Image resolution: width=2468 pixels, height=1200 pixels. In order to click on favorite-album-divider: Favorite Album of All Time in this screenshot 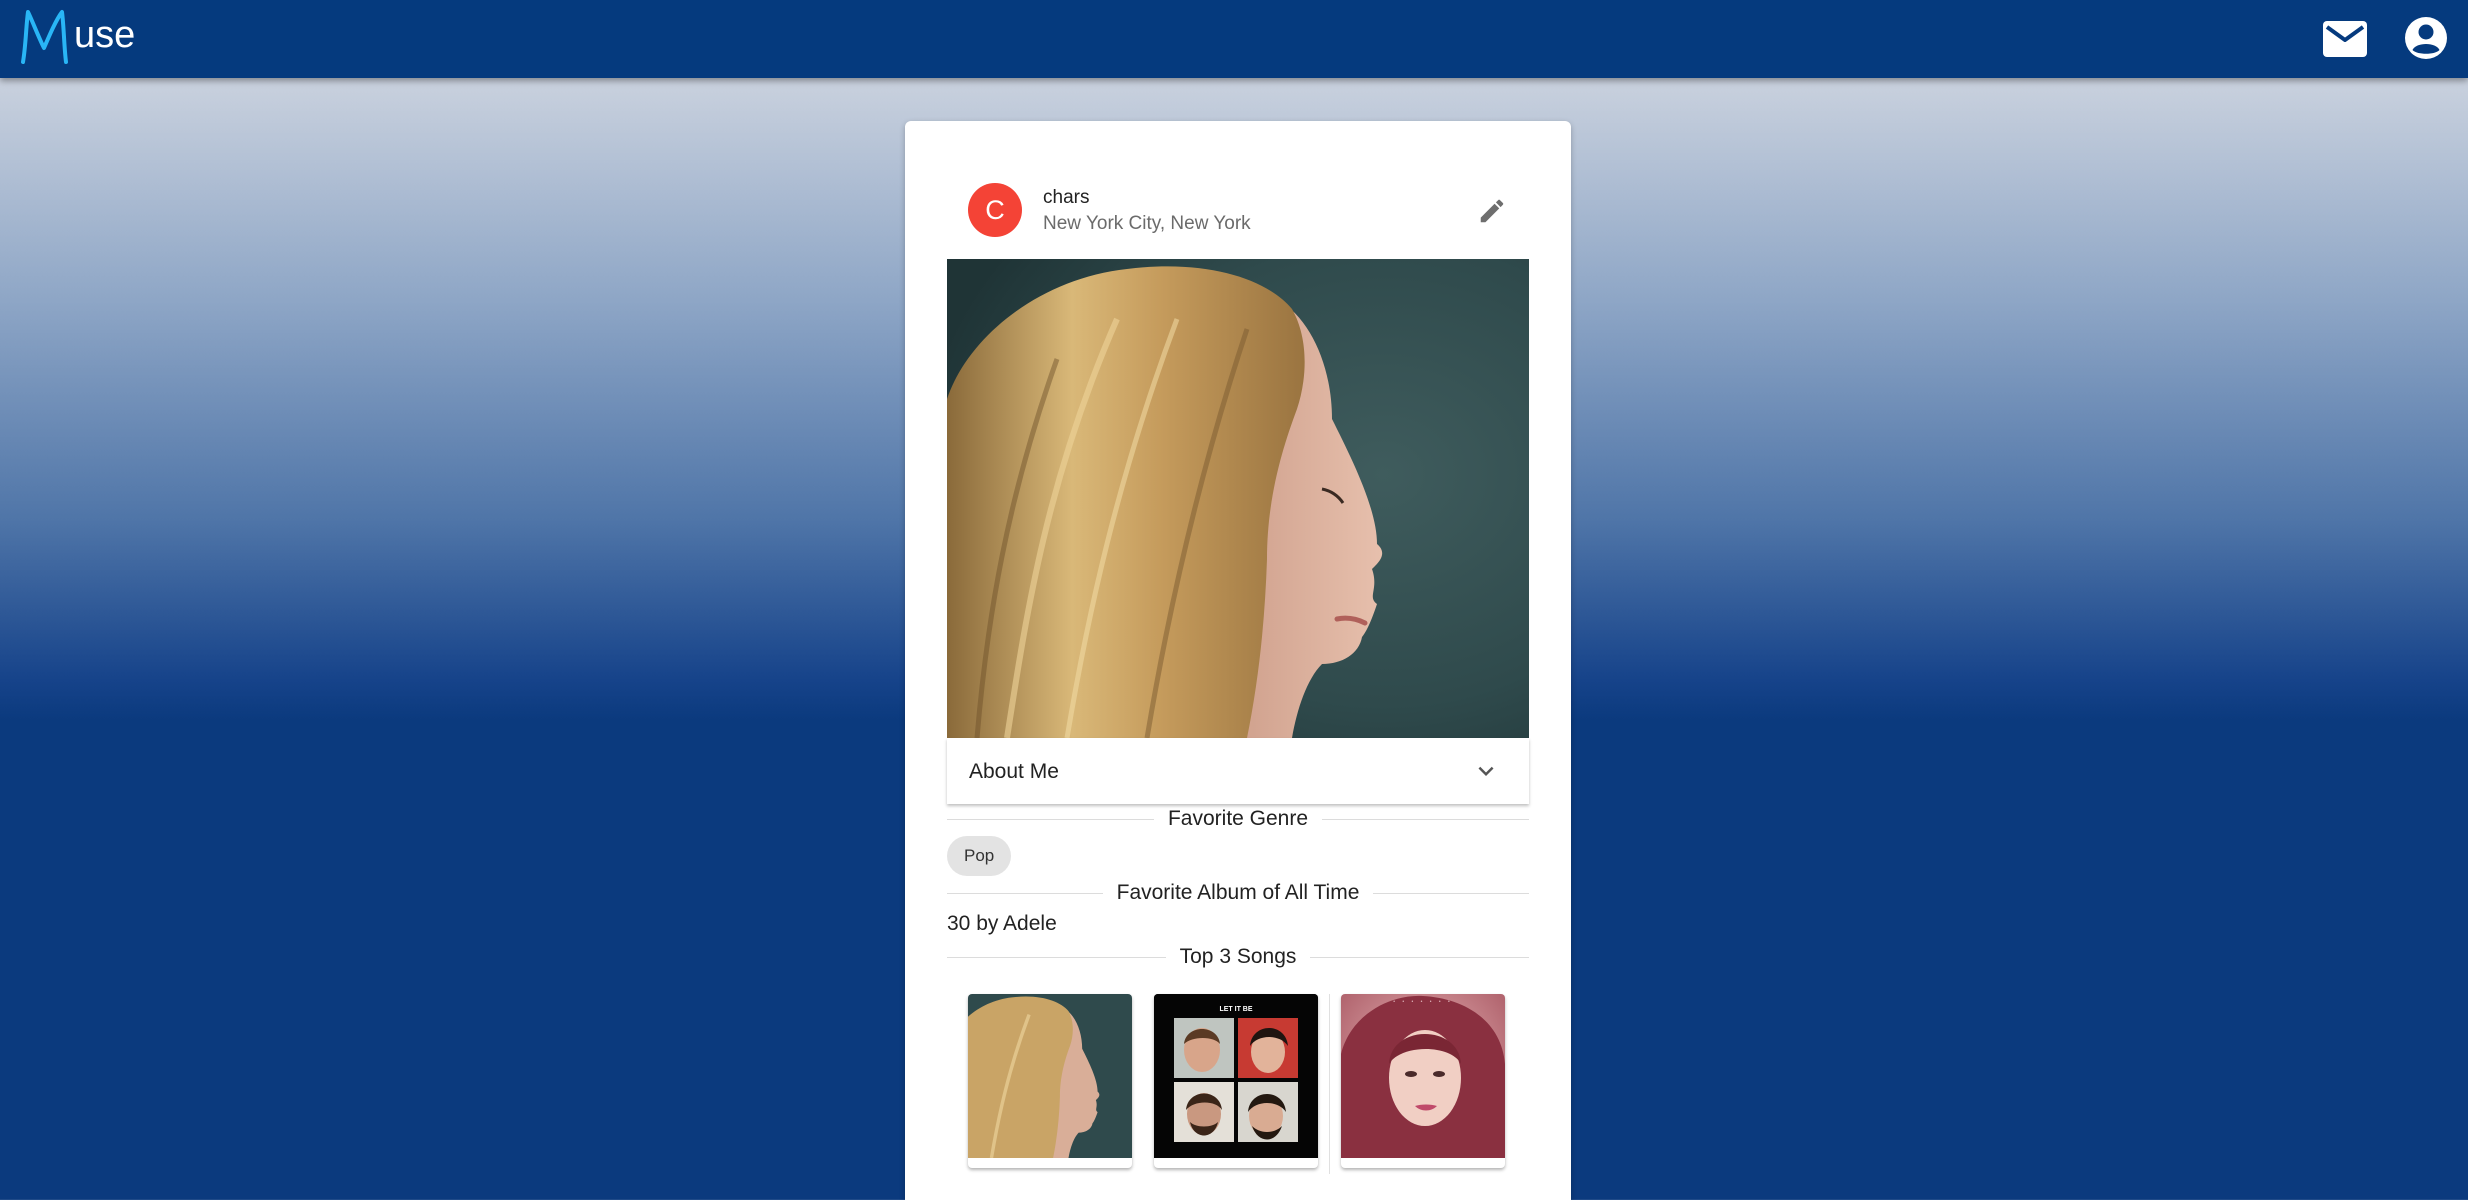, I will do `click(1238, 893)`.